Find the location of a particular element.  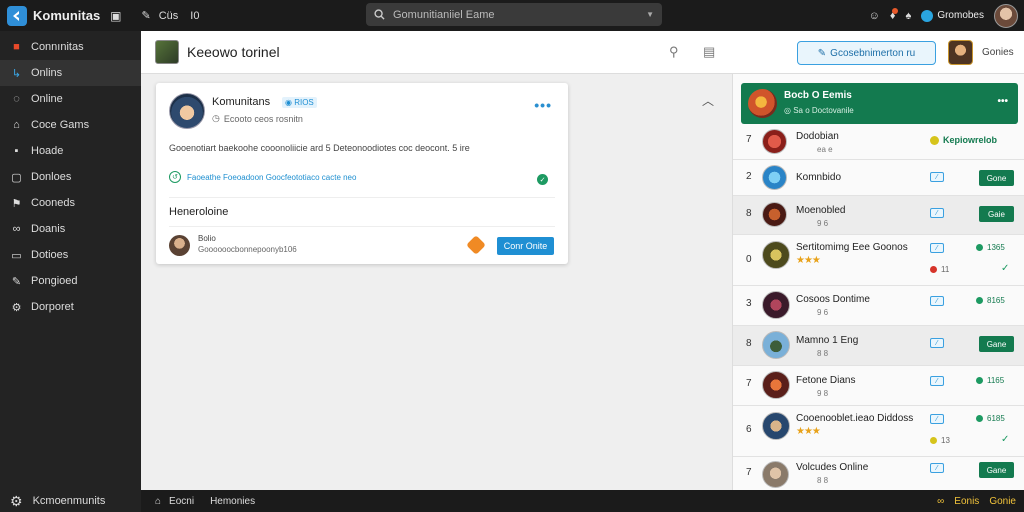

post-author: Komunitans is located at coordinates (241, 102).